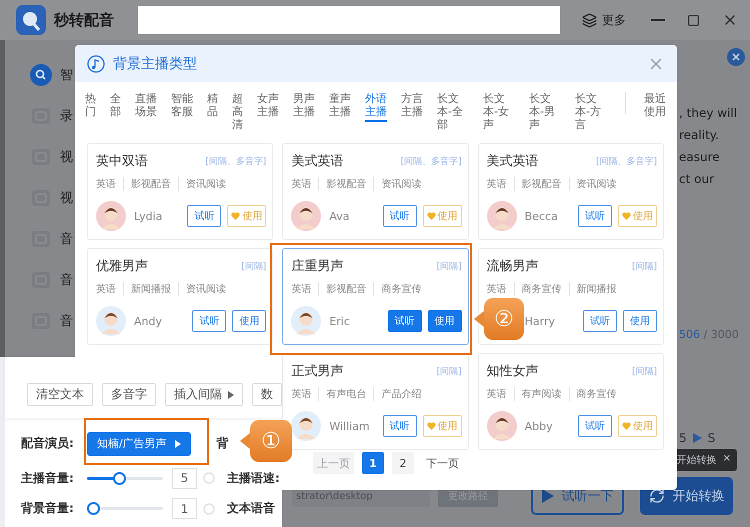 Image resolution: width=750 pixels, height=527 pixels. What do you see at coordinates (339, 216) in the screenshot?
I see `voice-name: Ava` at bounding box center [339, 216].